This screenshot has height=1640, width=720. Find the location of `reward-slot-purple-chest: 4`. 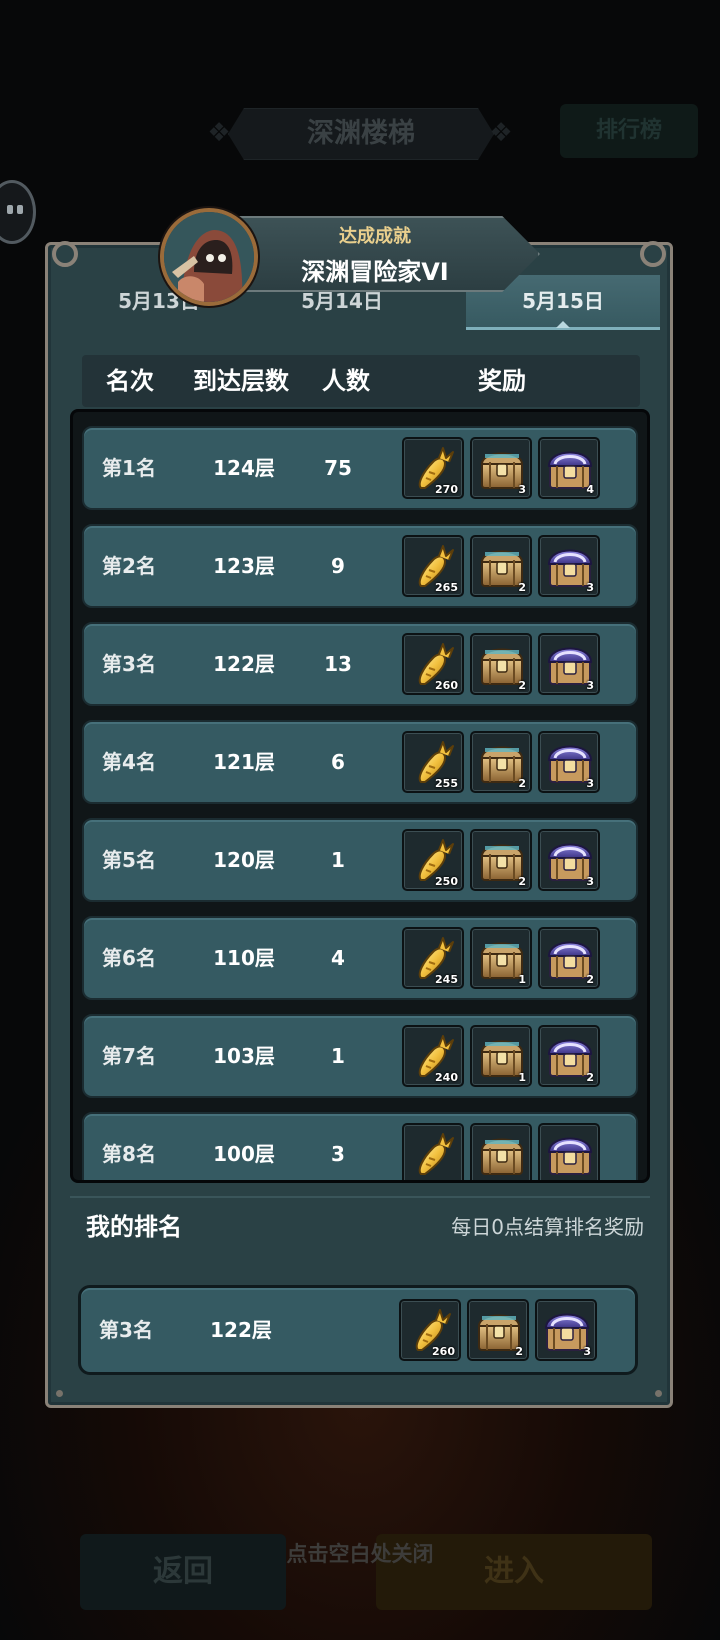

reward-slot-purple-chest: 4 is located at coordinates (569, 468).